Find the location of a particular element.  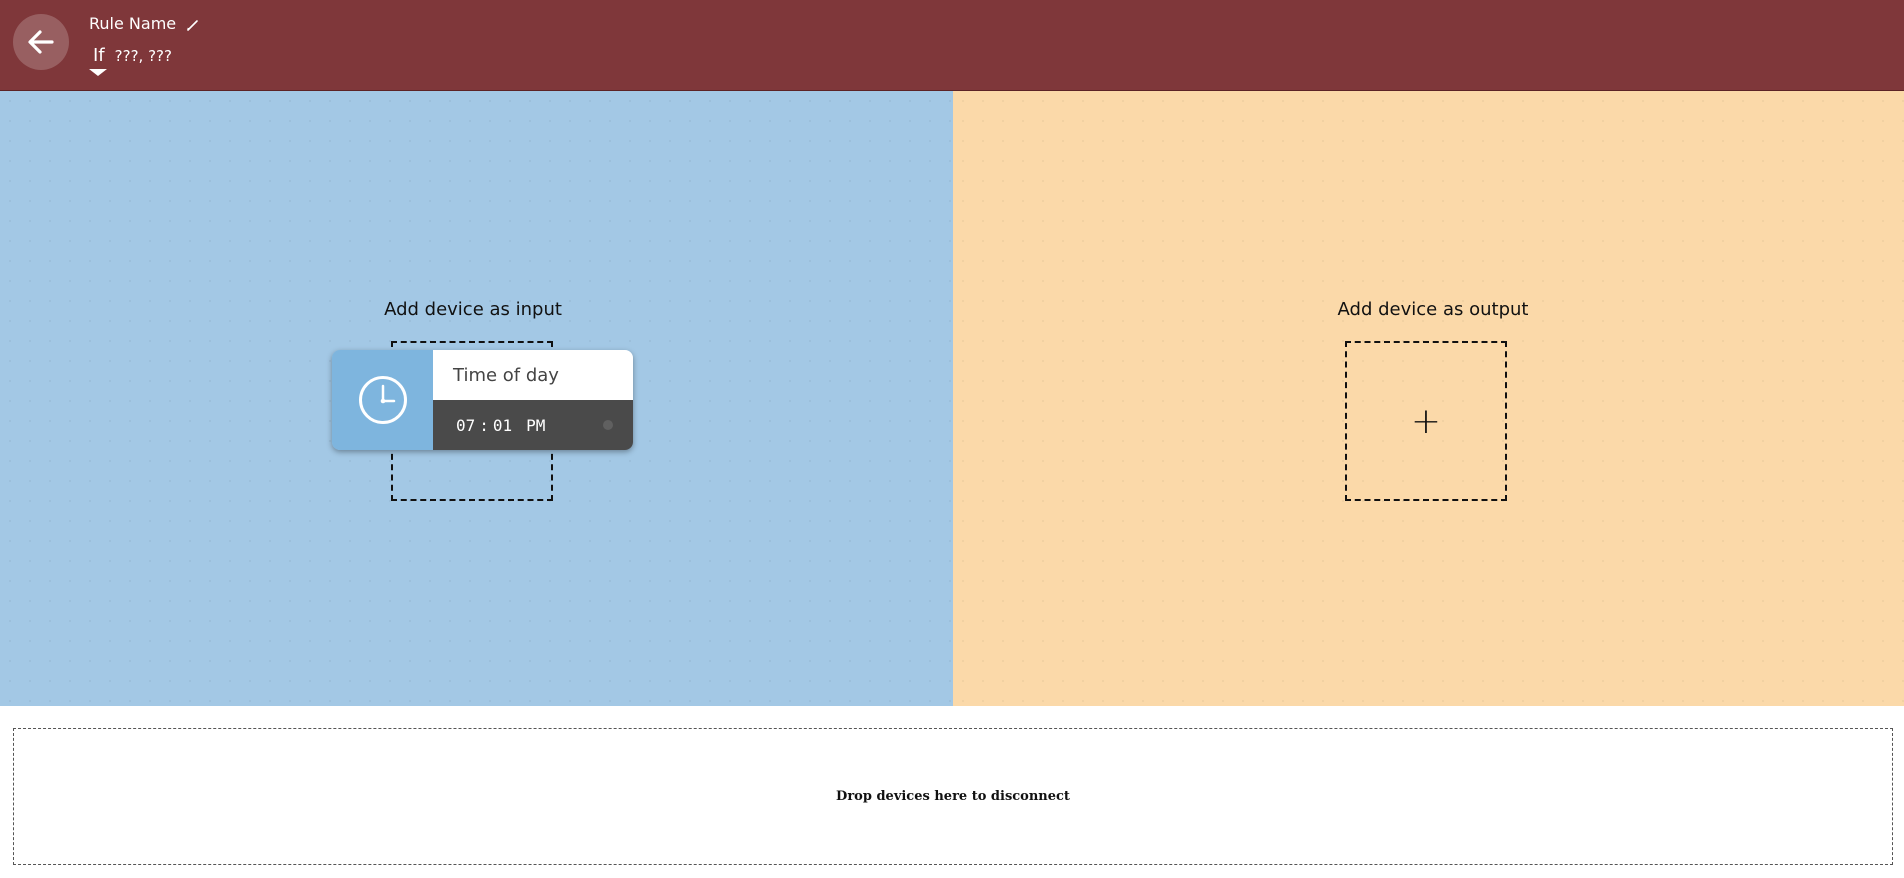

rule-name: Rule Name is located at coordinates (132, 23).